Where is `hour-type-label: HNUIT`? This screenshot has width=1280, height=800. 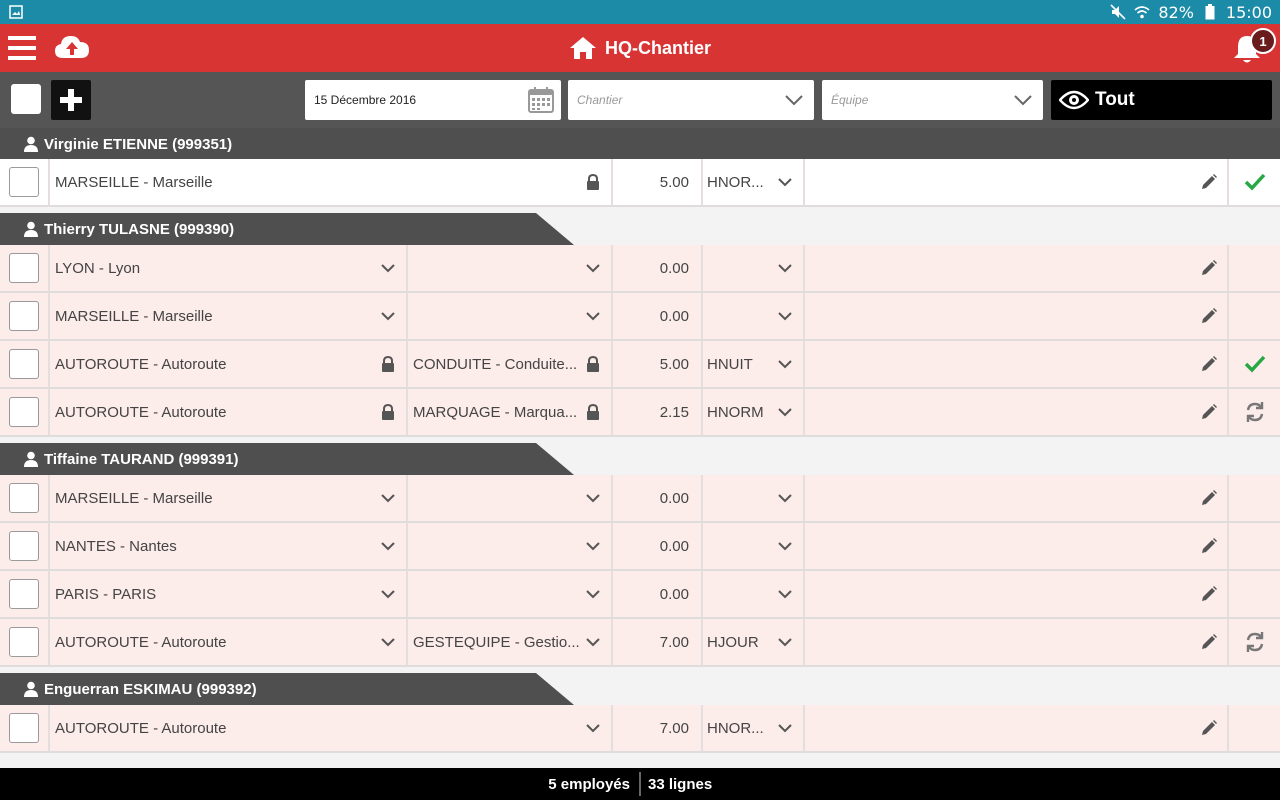 hour-type-label: HNUIT is located at coordinates (730, 364).